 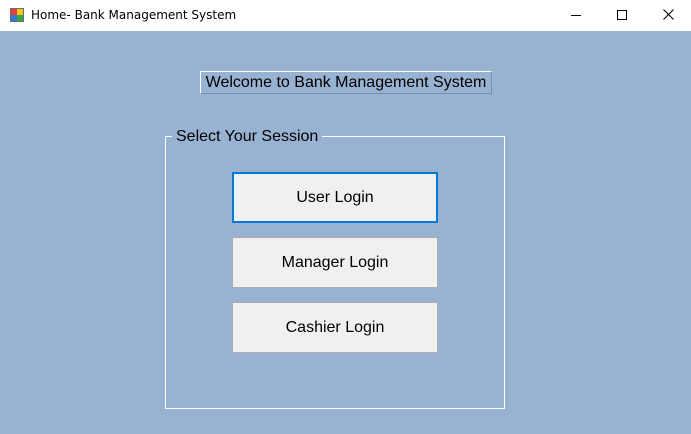 I want to click on cashier-login-button: Cashier Login, so click(x=335, y=327).